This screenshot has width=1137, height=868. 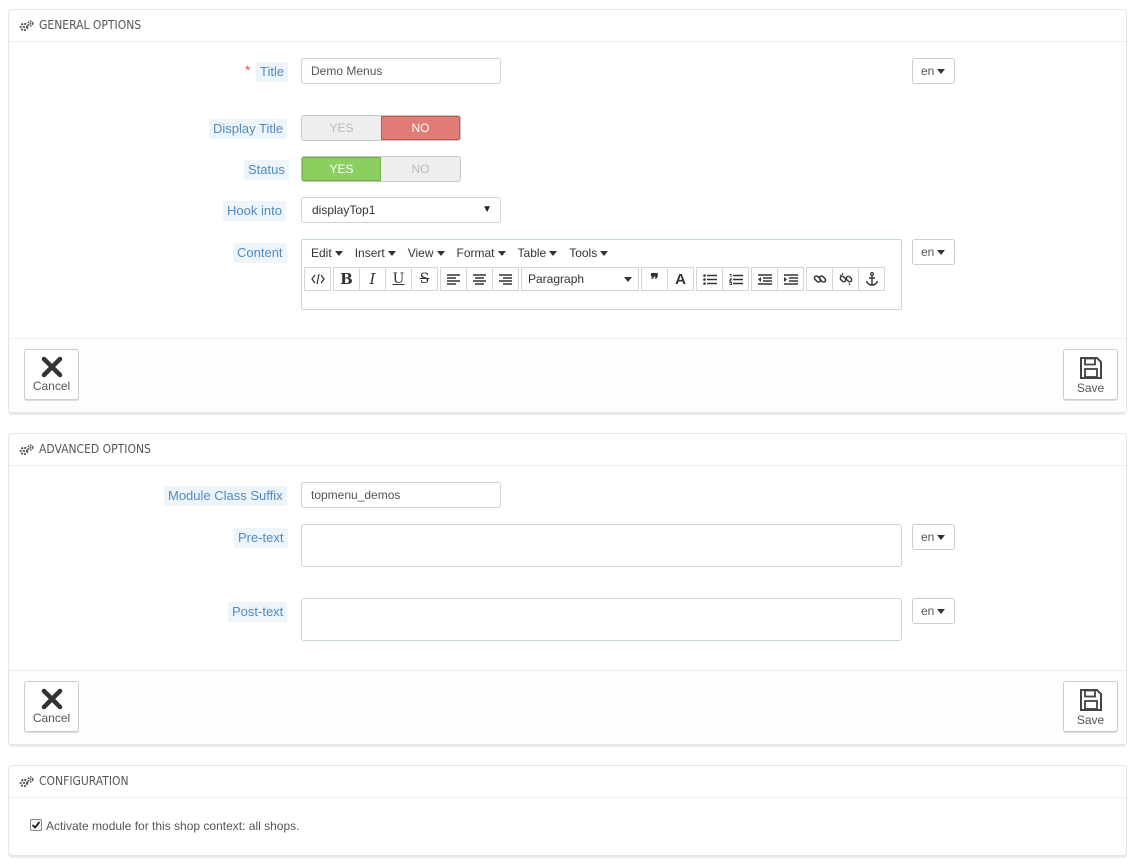 What do you see at coordinates (588, 253) in the screenshot?
I see `editor-menu-tools: Tools` at bounding box center [588, 253].